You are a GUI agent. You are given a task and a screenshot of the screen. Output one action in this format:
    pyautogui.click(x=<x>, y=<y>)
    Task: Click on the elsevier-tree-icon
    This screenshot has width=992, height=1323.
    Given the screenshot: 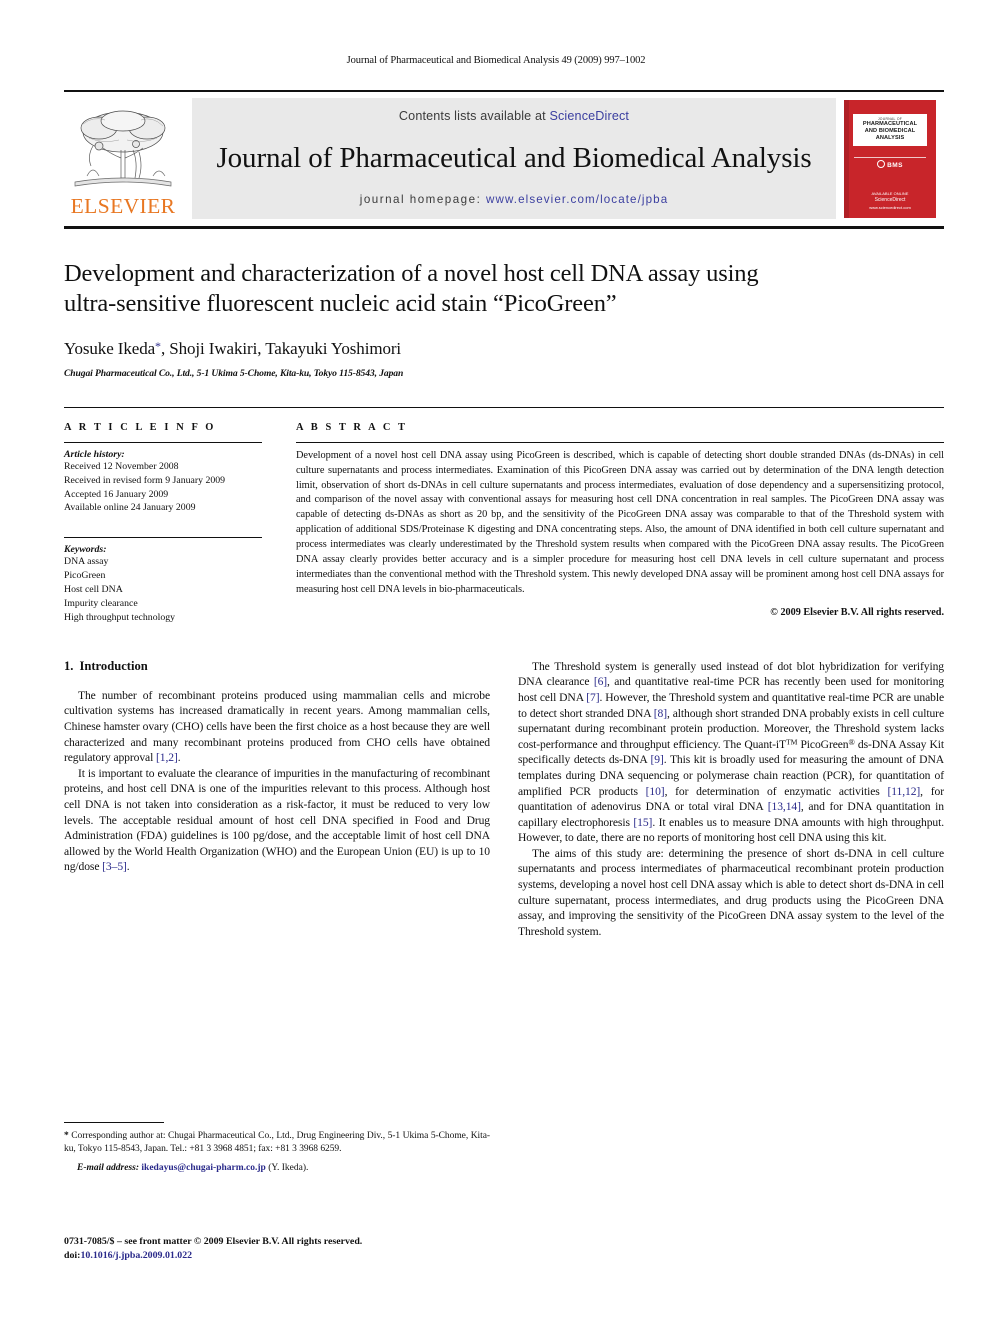 What is the action you would take?
    pyautogui.click(x=123, y=148)
    